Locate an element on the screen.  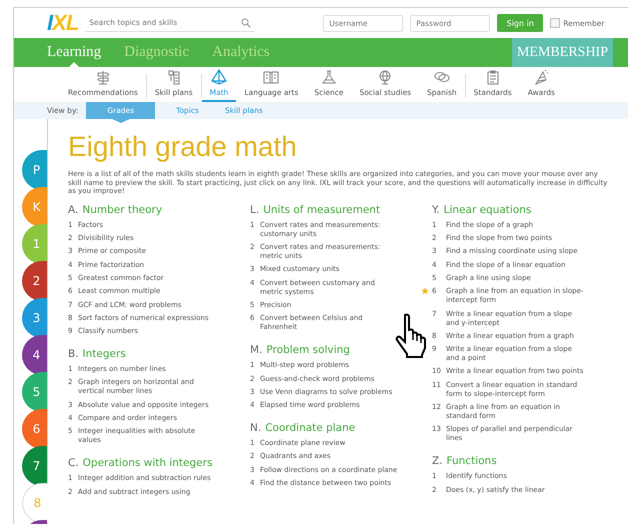
section-letter: Z. is located at coordinates (437, 461).